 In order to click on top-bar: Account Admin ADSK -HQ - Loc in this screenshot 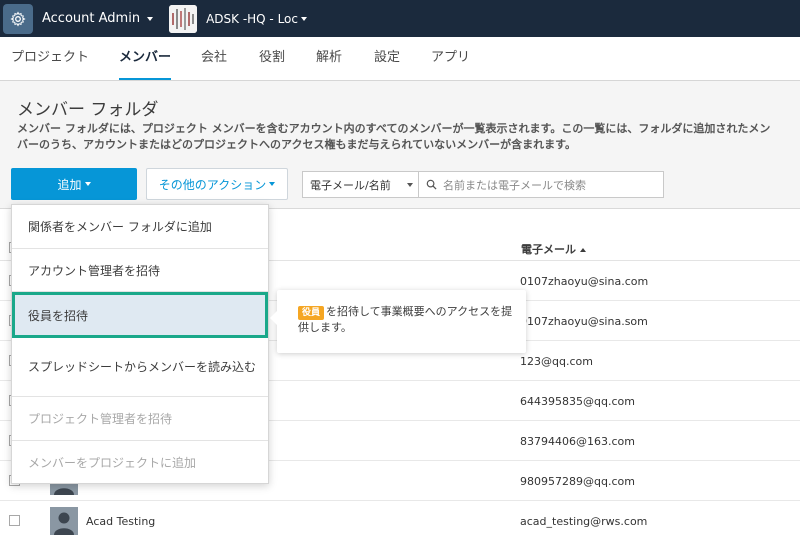, I will do `click(400, 18)`.